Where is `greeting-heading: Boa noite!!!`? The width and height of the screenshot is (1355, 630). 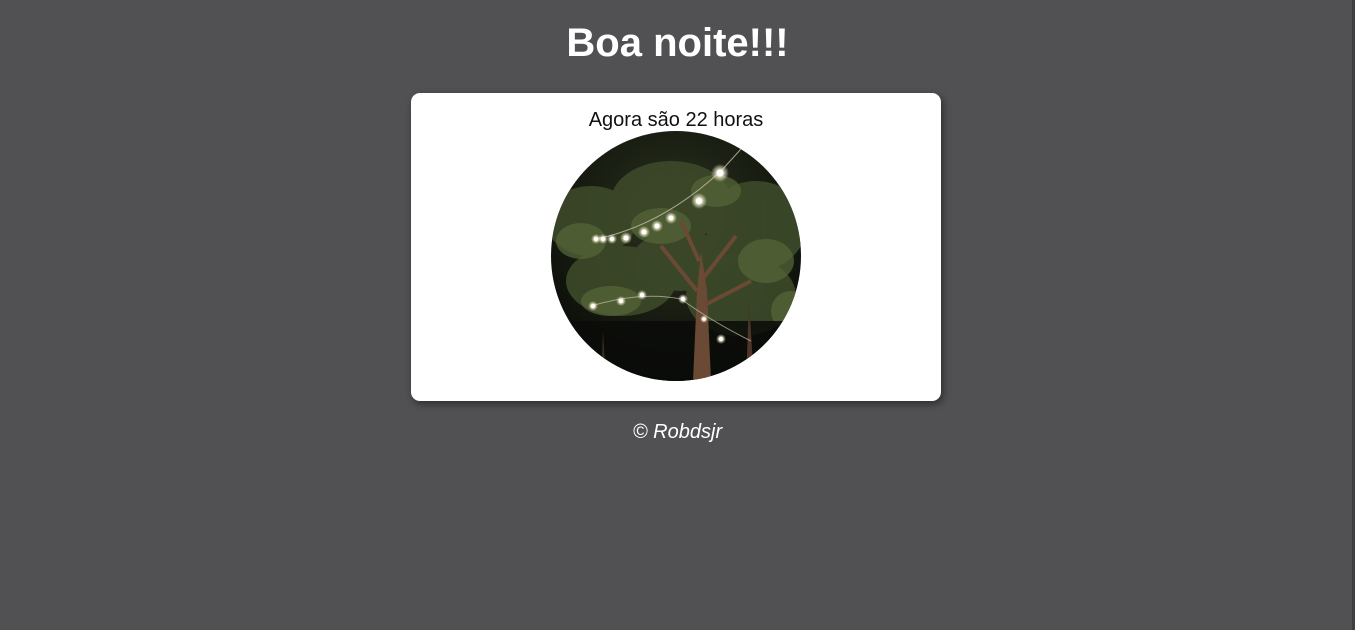 greeting-heading: Boa noite!!! is located at coordinates (677, 43).